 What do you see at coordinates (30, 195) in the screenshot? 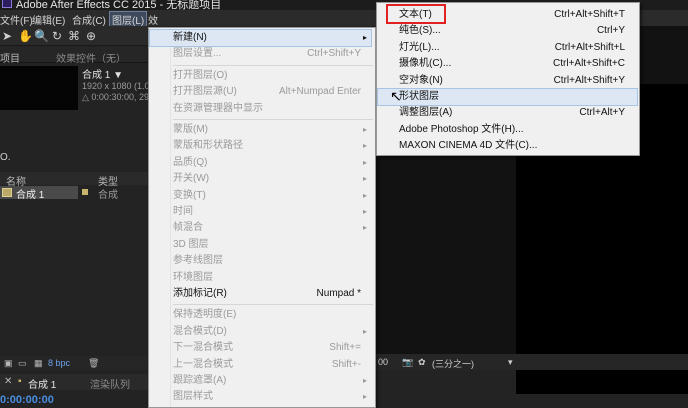
I see `project-row-name: 合成 1` at bounding box center [30, 195].